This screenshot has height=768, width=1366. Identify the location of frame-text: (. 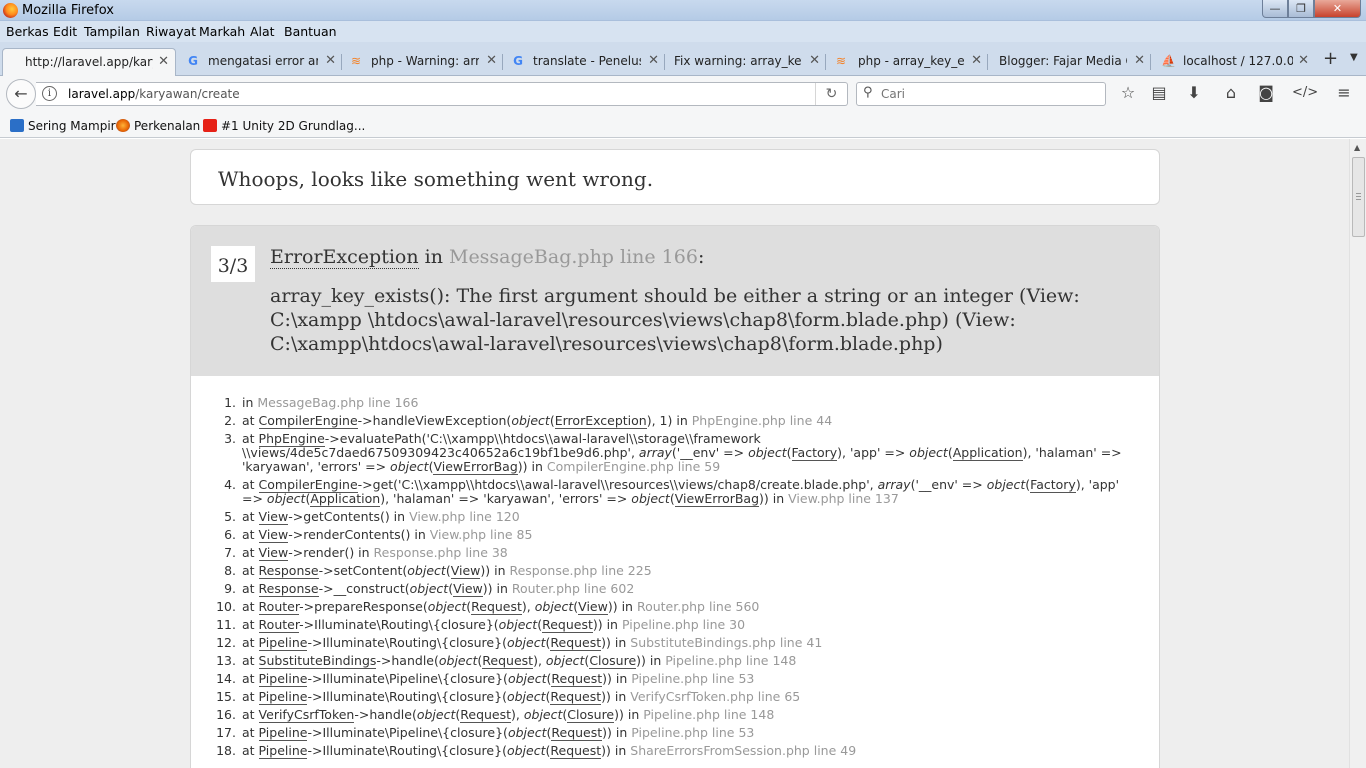
(552, 420).